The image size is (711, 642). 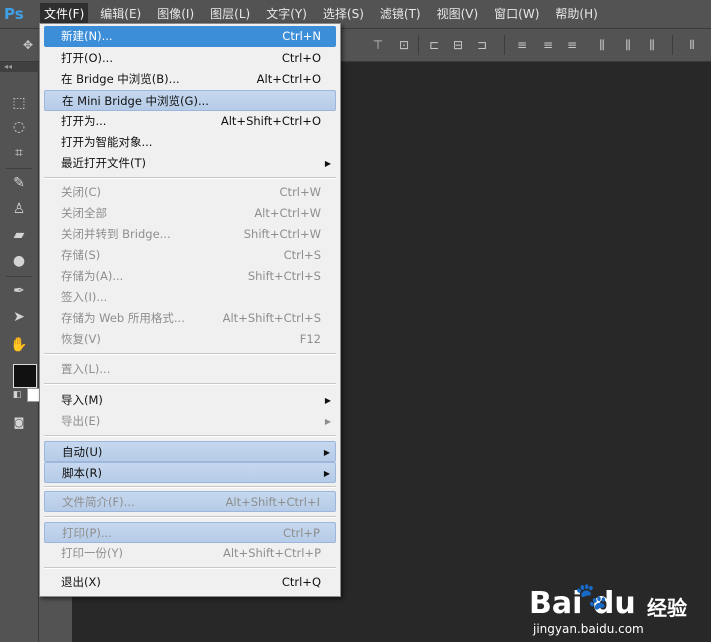 I want to click on menu-item-save-for-web: 存储为 Web 所用格式... Alt+Shift+Ctrl+S, so click(x=190, y=318).